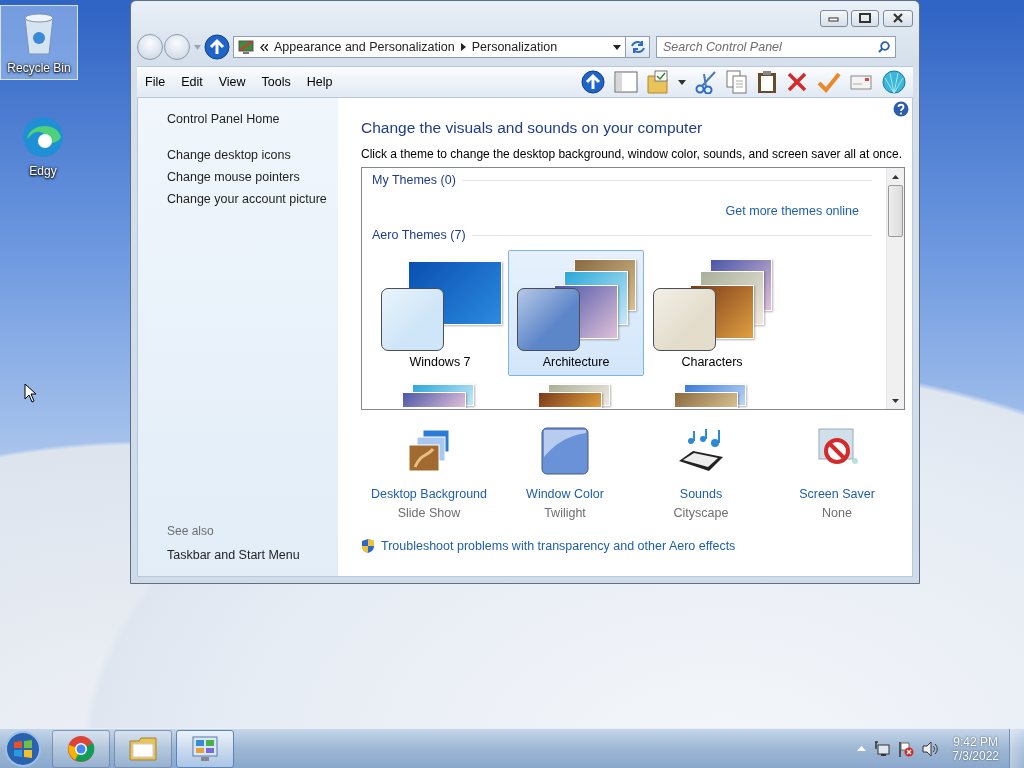  I want to click on breadcrumb-arrow-icon, so click(463, 47).